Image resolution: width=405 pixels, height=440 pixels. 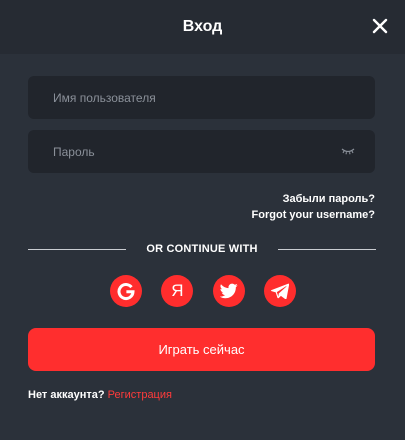 I want to click on twitter-icon, so click(x=228, y=291).